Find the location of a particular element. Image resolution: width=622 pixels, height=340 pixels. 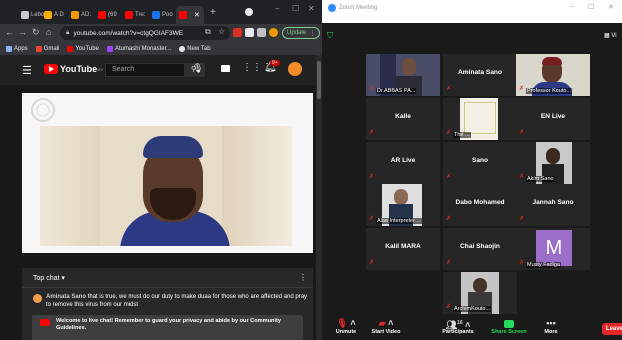

participant-name: Kalle is located at coordinates (403, 116).